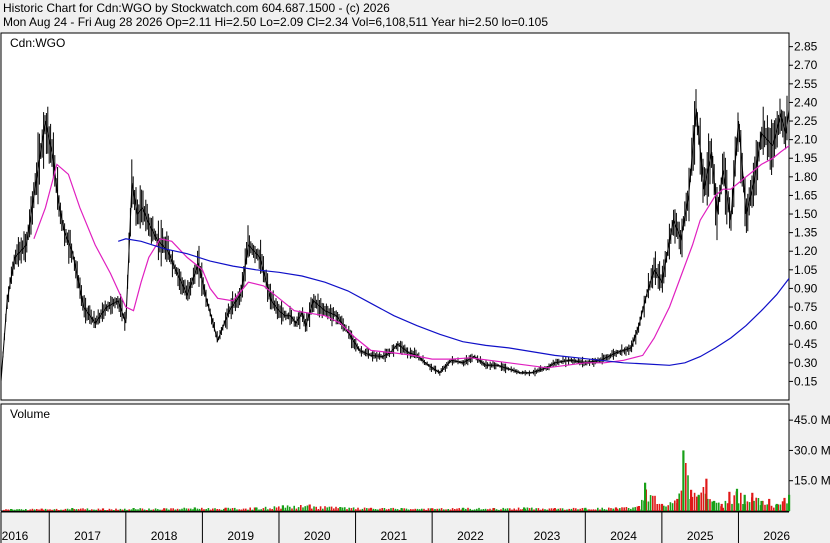  I want to click on price-tick-label: 1.50, so click(806, 214).